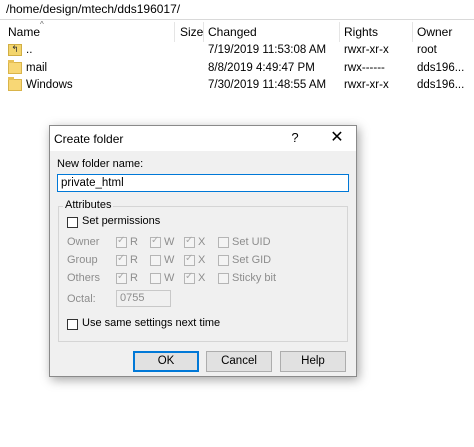  Describe the element at coordinates (82, 260) in the screenshot. I see `group-label: Group` at that location.